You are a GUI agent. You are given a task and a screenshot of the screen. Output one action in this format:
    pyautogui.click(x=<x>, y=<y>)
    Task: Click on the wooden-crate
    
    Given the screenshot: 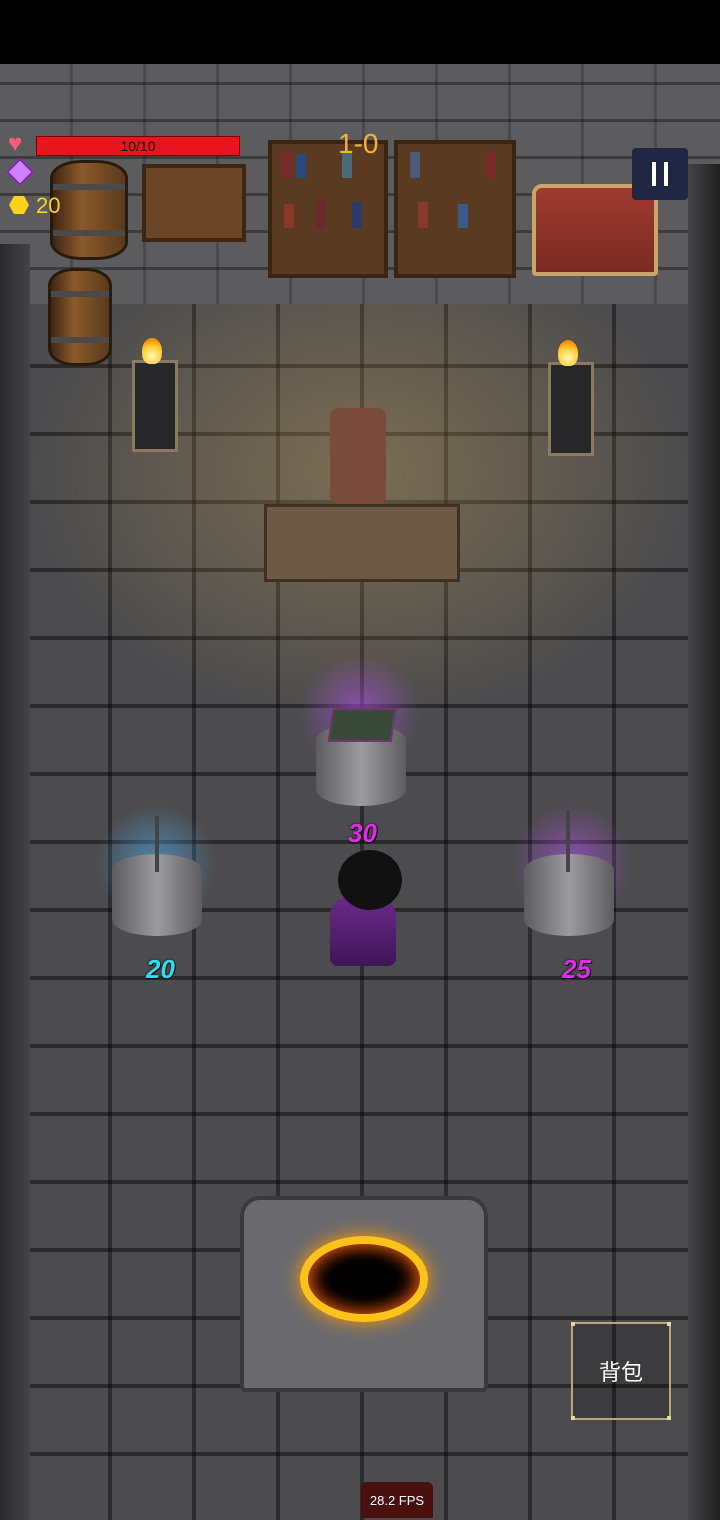 What is the action you would take?
    pyautogui.click(x=194, y=203)
    